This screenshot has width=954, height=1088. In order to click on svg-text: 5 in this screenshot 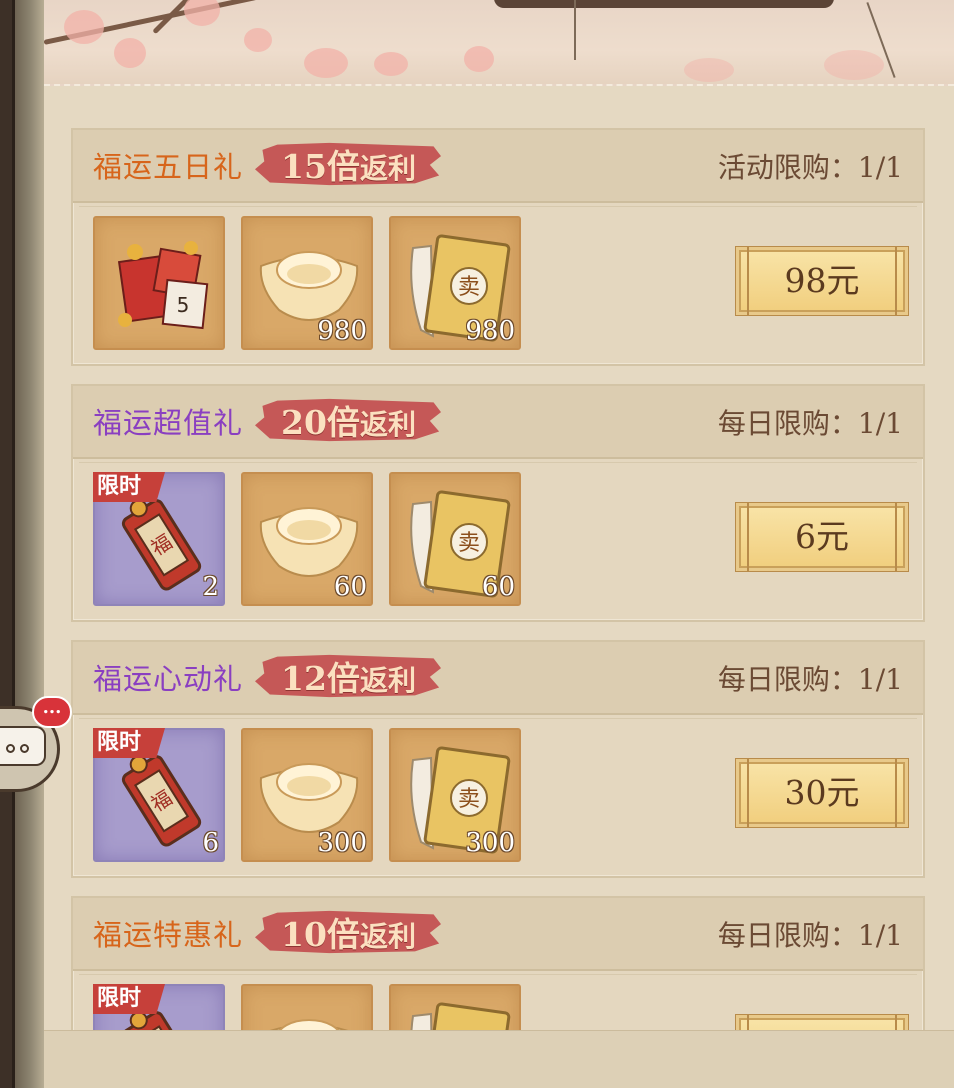, I will do `click(183, 305)`.